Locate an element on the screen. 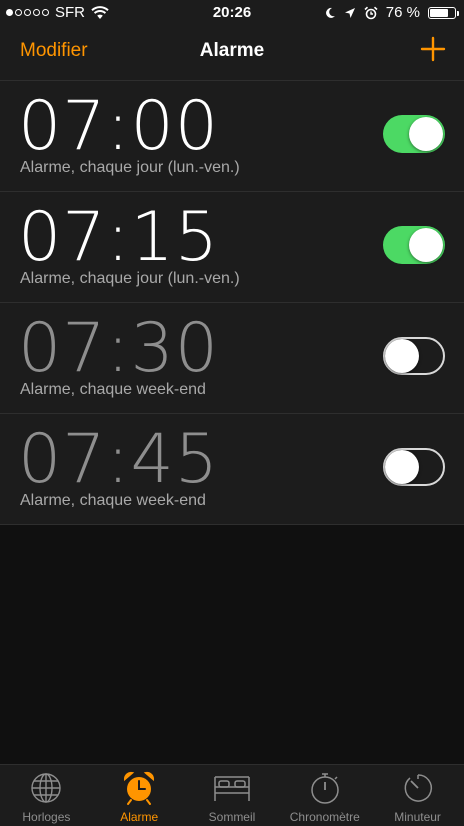  bed-icon is located at coordinates (232, 788).